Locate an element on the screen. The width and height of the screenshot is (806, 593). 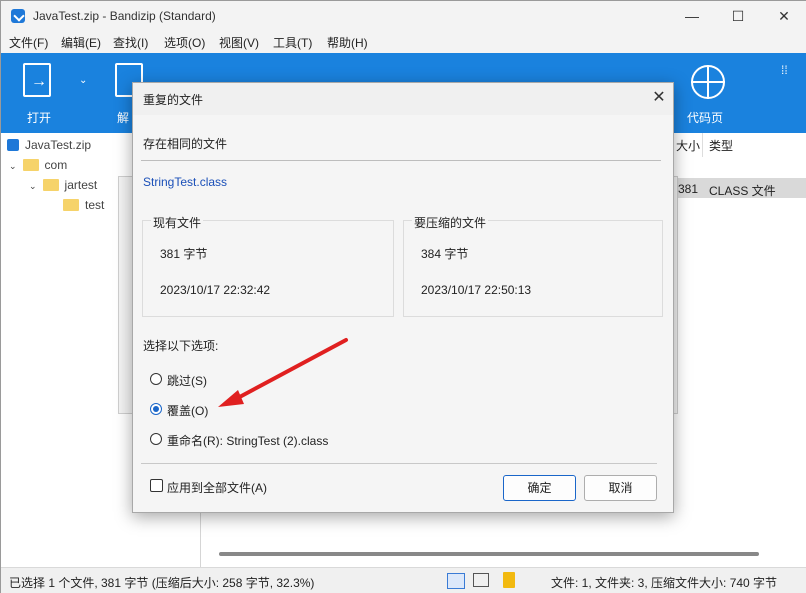
details-view-icon is located at coordinates (456, 581).